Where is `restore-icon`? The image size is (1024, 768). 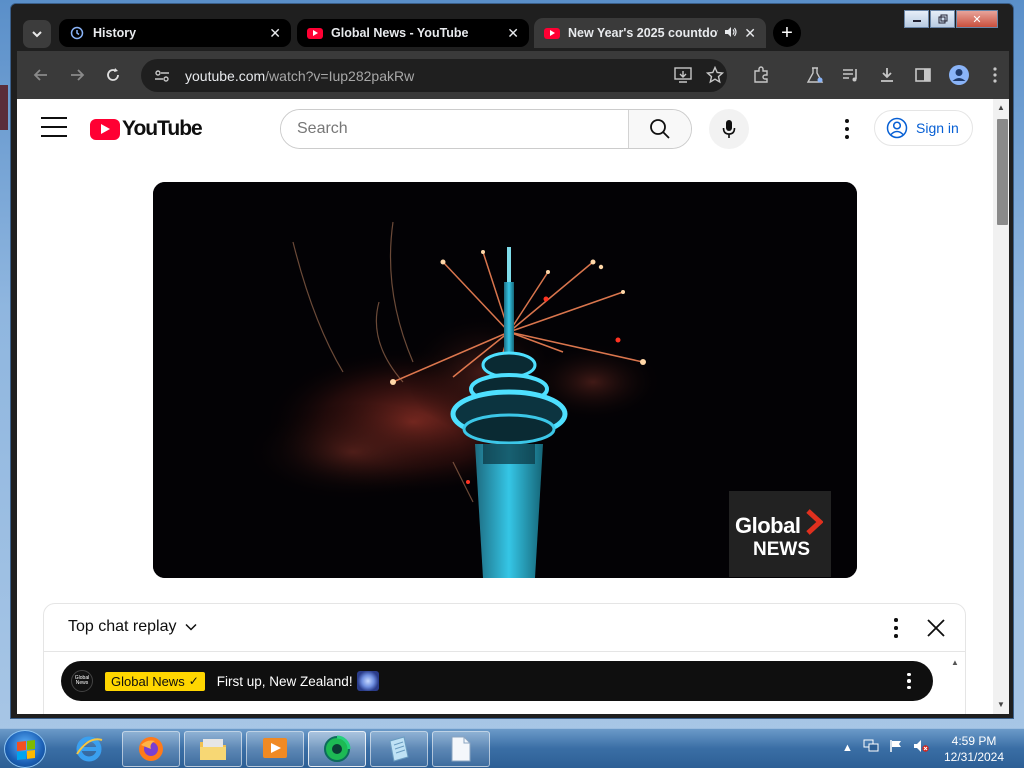 restore-icon is located at coordinates (942, 19).